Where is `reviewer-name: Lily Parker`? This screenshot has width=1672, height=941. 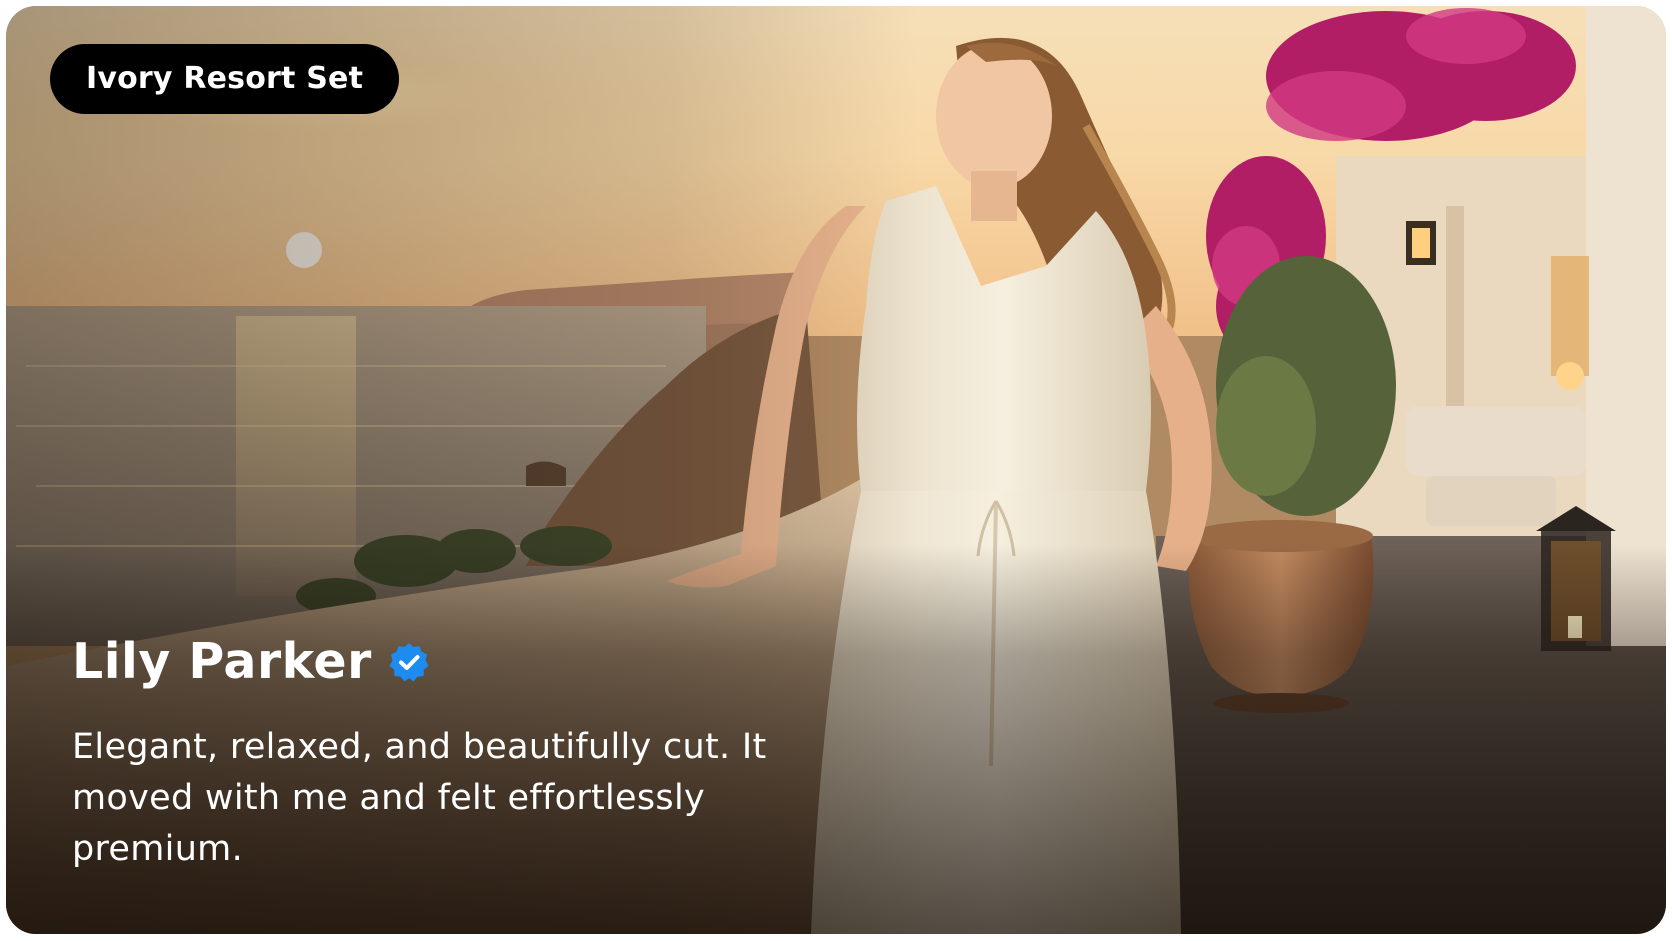
reviewer-name: Lily Parker is located at coordinates (222, 661).